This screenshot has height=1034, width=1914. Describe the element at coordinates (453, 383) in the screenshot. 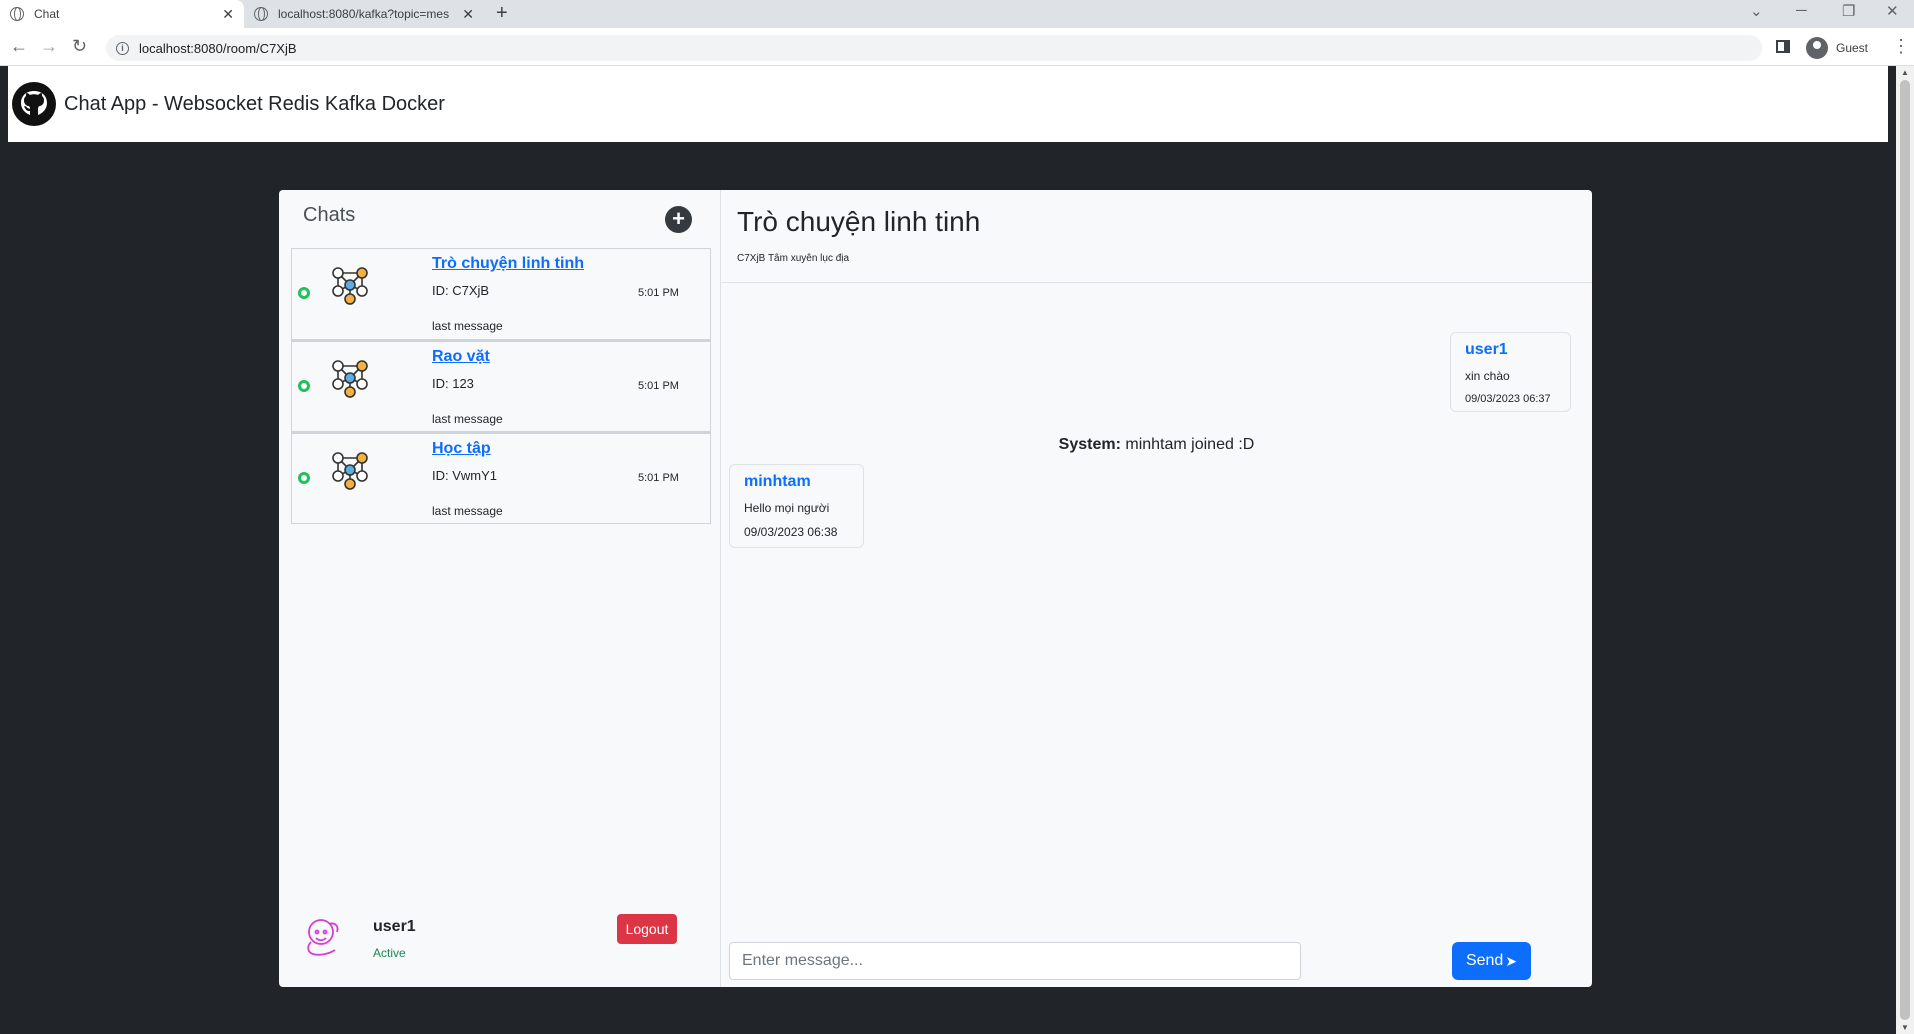

I see `room-id: ID: 123` at that location.